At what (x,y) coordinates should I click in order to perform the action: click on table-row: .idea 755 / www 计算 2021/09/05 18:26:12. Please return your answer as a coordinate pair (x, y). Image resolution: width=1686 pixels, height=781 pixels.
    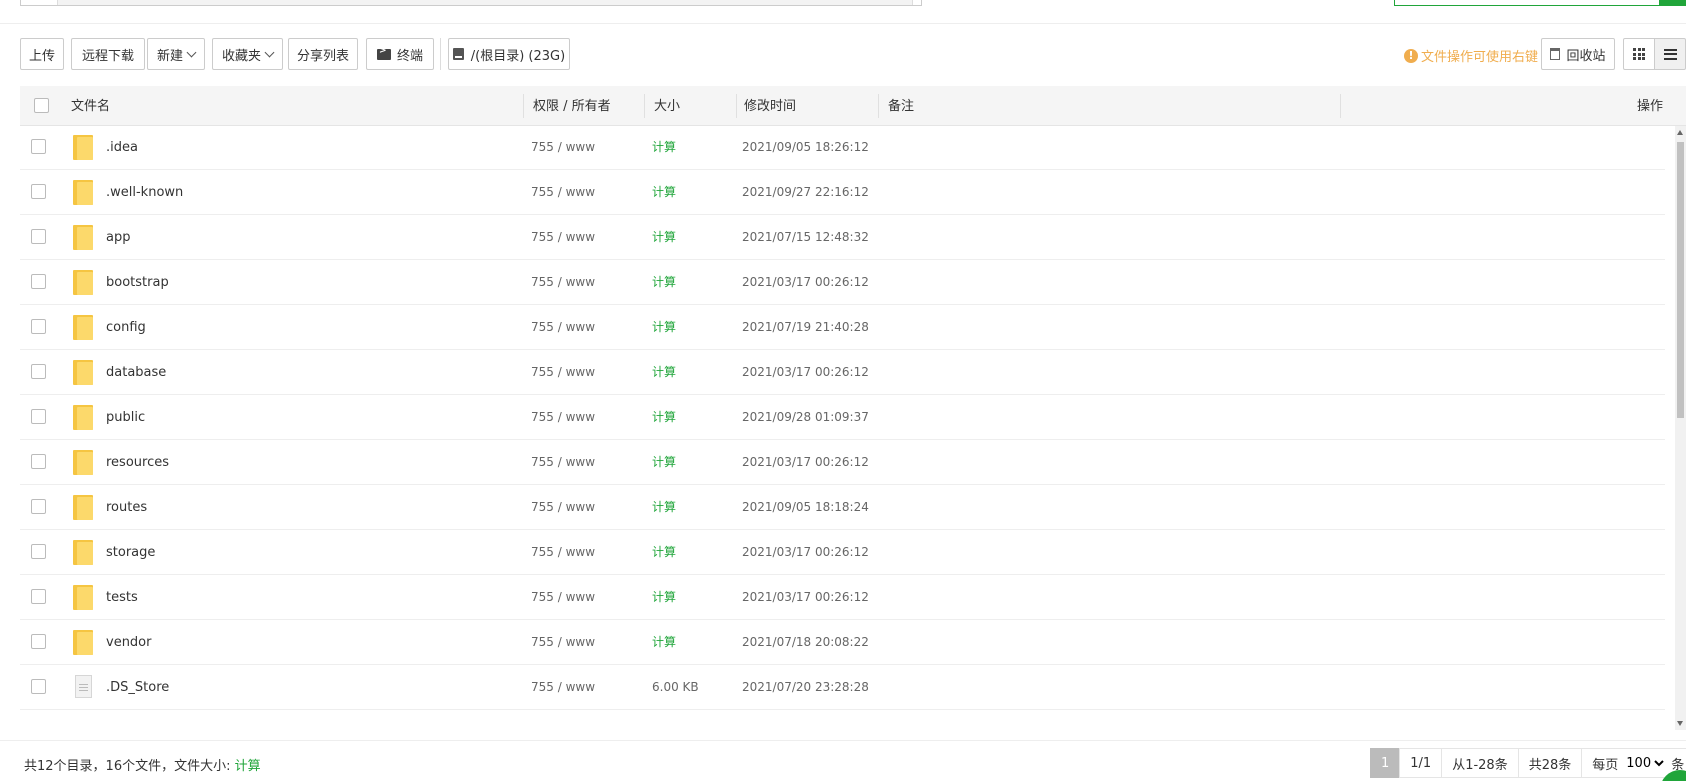
    Looking at the image, I should click on (842, 148).